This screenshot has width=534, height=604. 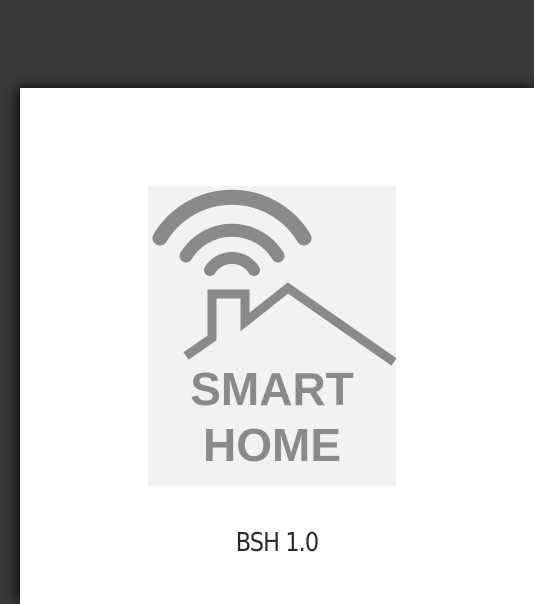 I want to click on logo-text-home: HOME, so click(x=272, y=445).